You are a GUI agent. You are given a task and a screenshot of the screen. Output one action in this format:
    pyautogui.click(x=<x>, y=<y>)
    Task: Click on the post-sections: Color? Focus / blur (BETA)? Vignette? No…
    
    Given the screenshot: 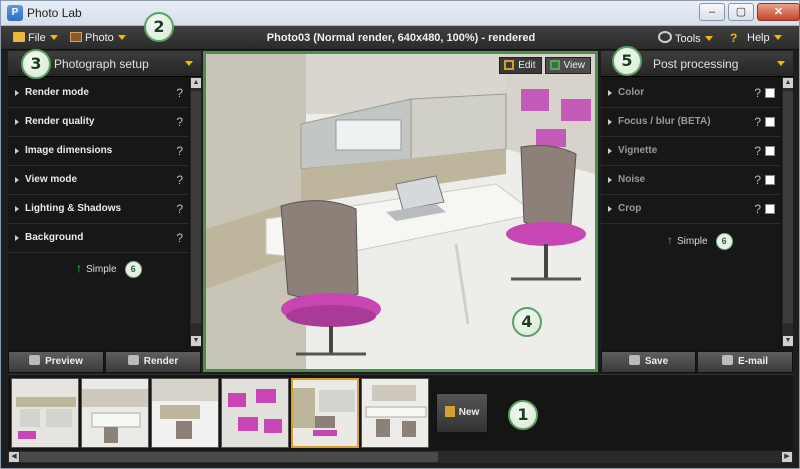 What is the action you would take?
    pyautogui.click(x=691, y=151)
    